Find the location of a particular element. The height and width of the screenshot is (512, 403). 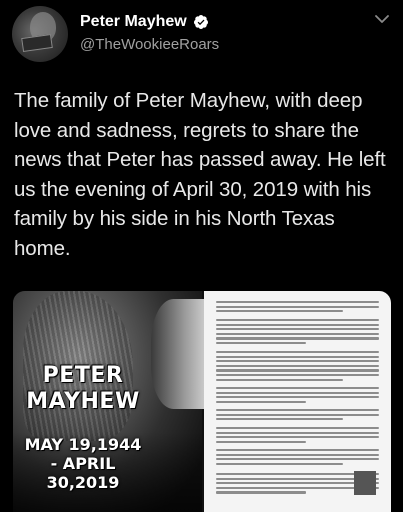

name-row: Peter Mayhew is located at coordinates (144, 22).